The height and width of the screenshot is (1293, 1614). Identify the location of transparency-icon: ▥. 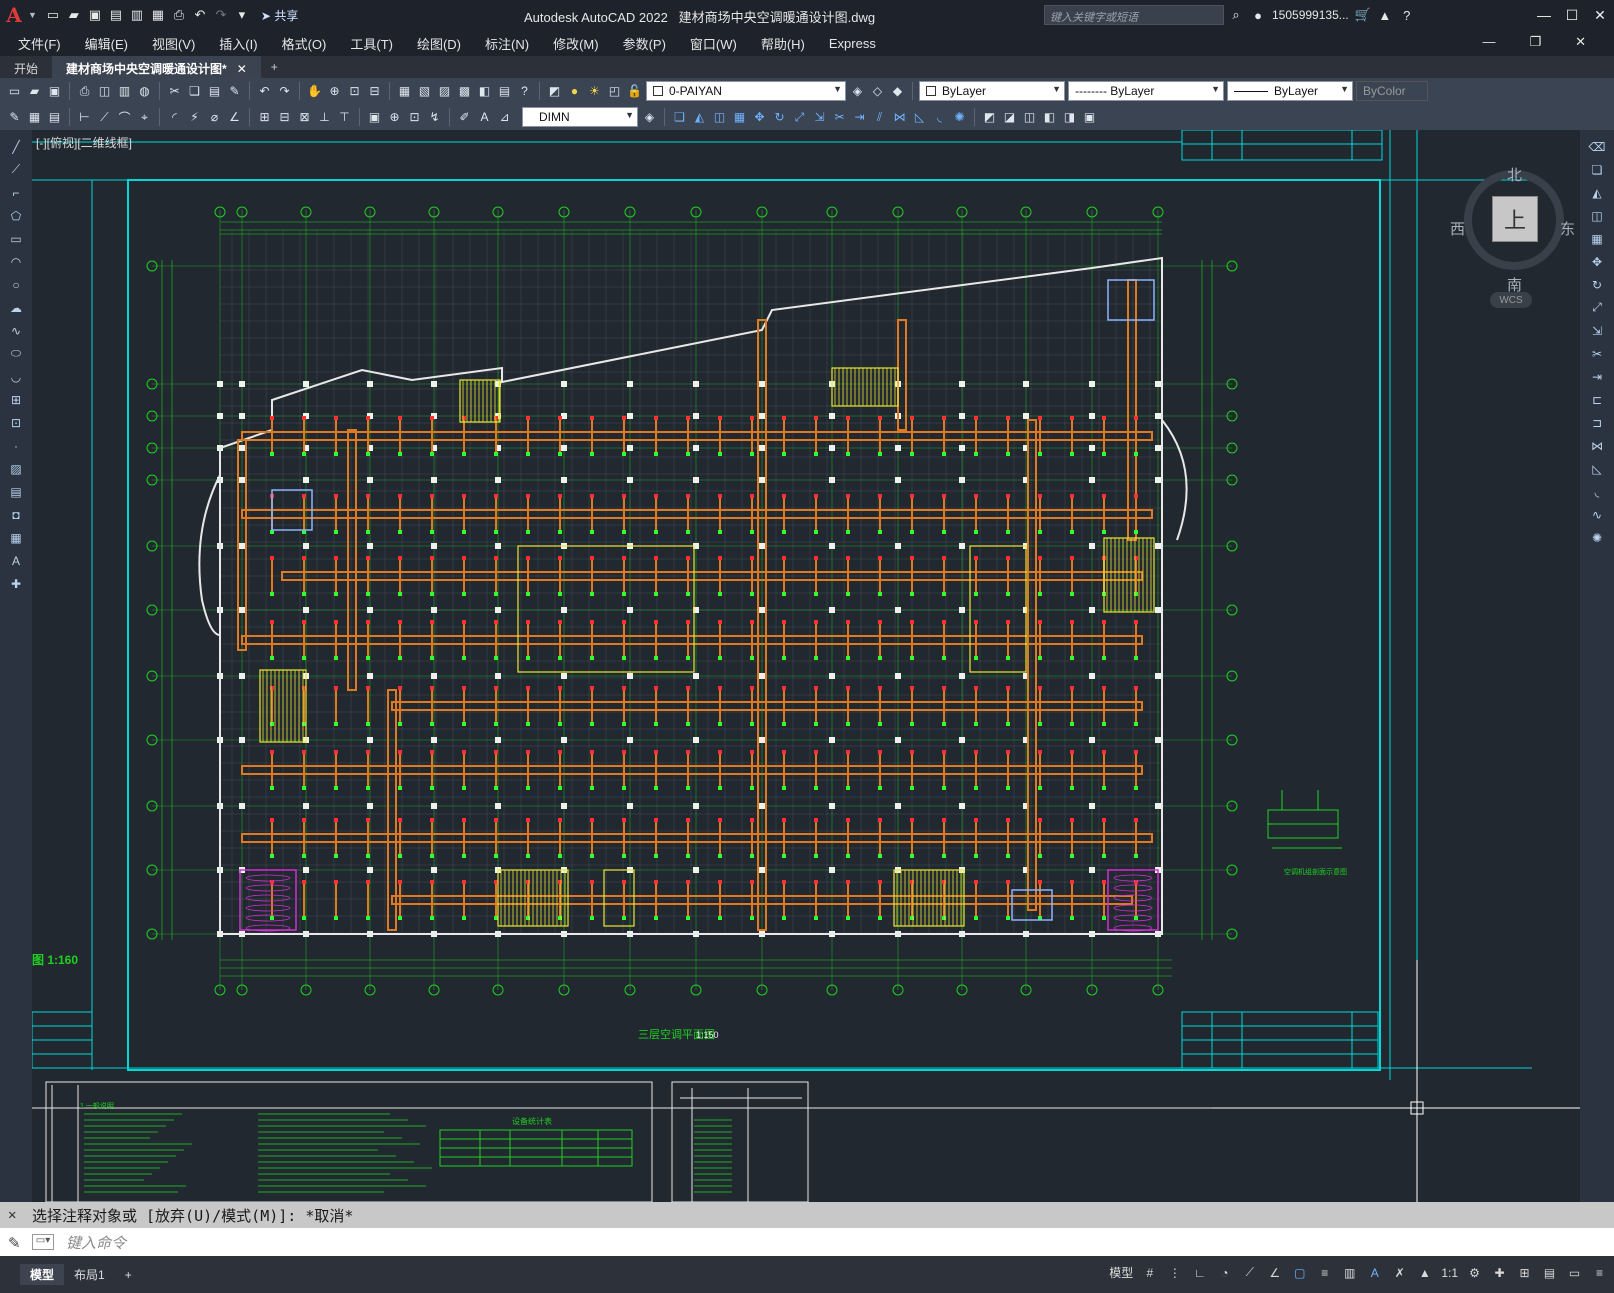
(1349, 1272).